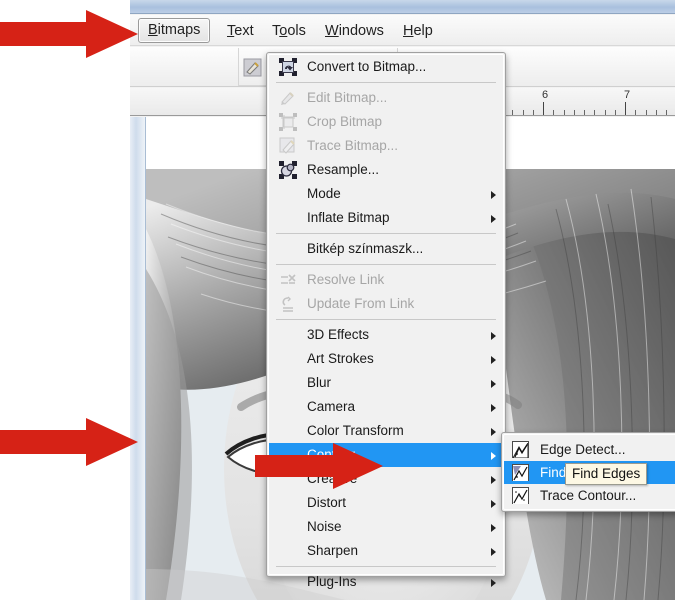 The image size is (675, 600). Describe the element at coordinates (288, 146) in the screenshot. I see `trace-bitmap-icon` at that location.